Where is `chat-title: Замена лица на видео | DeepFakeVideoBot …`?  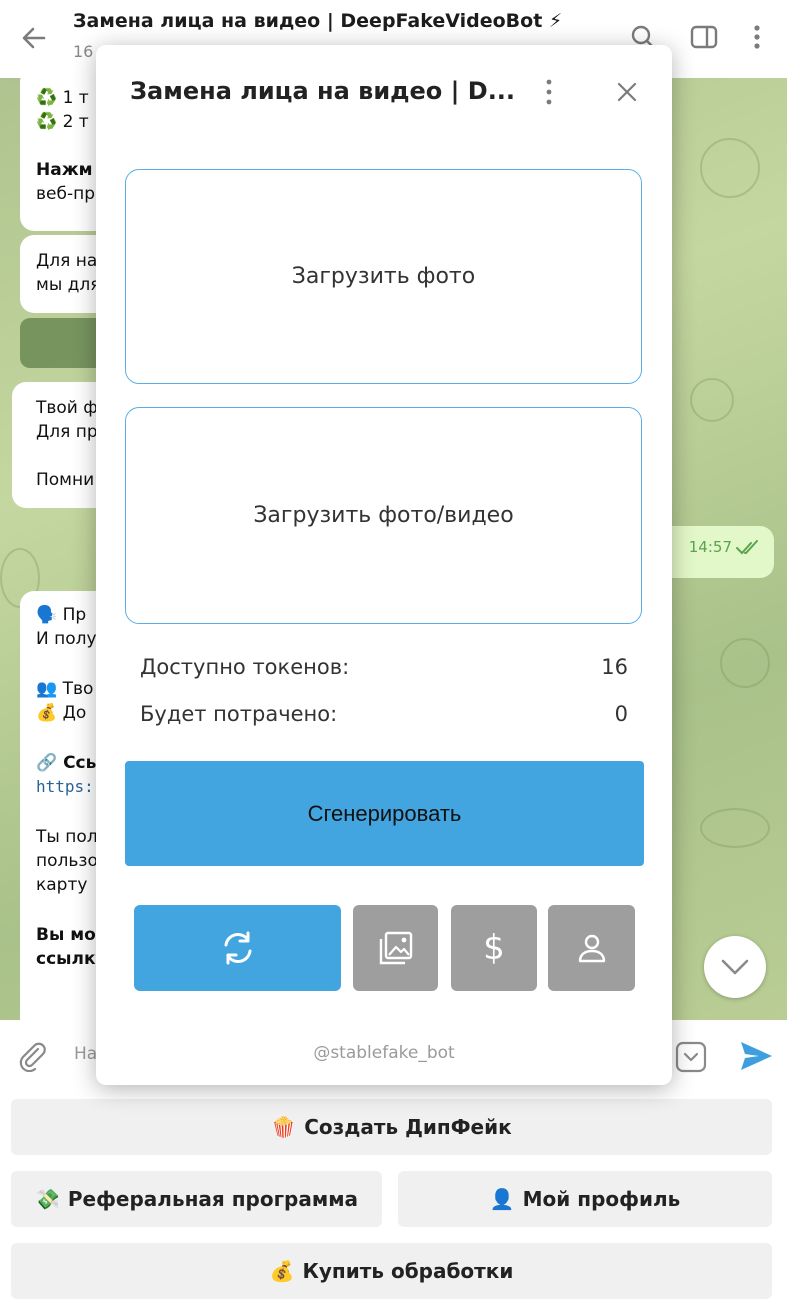
chat-title: Замена лица на видео | DeepFakeVideoBot … is located at coordinates (317, 21).